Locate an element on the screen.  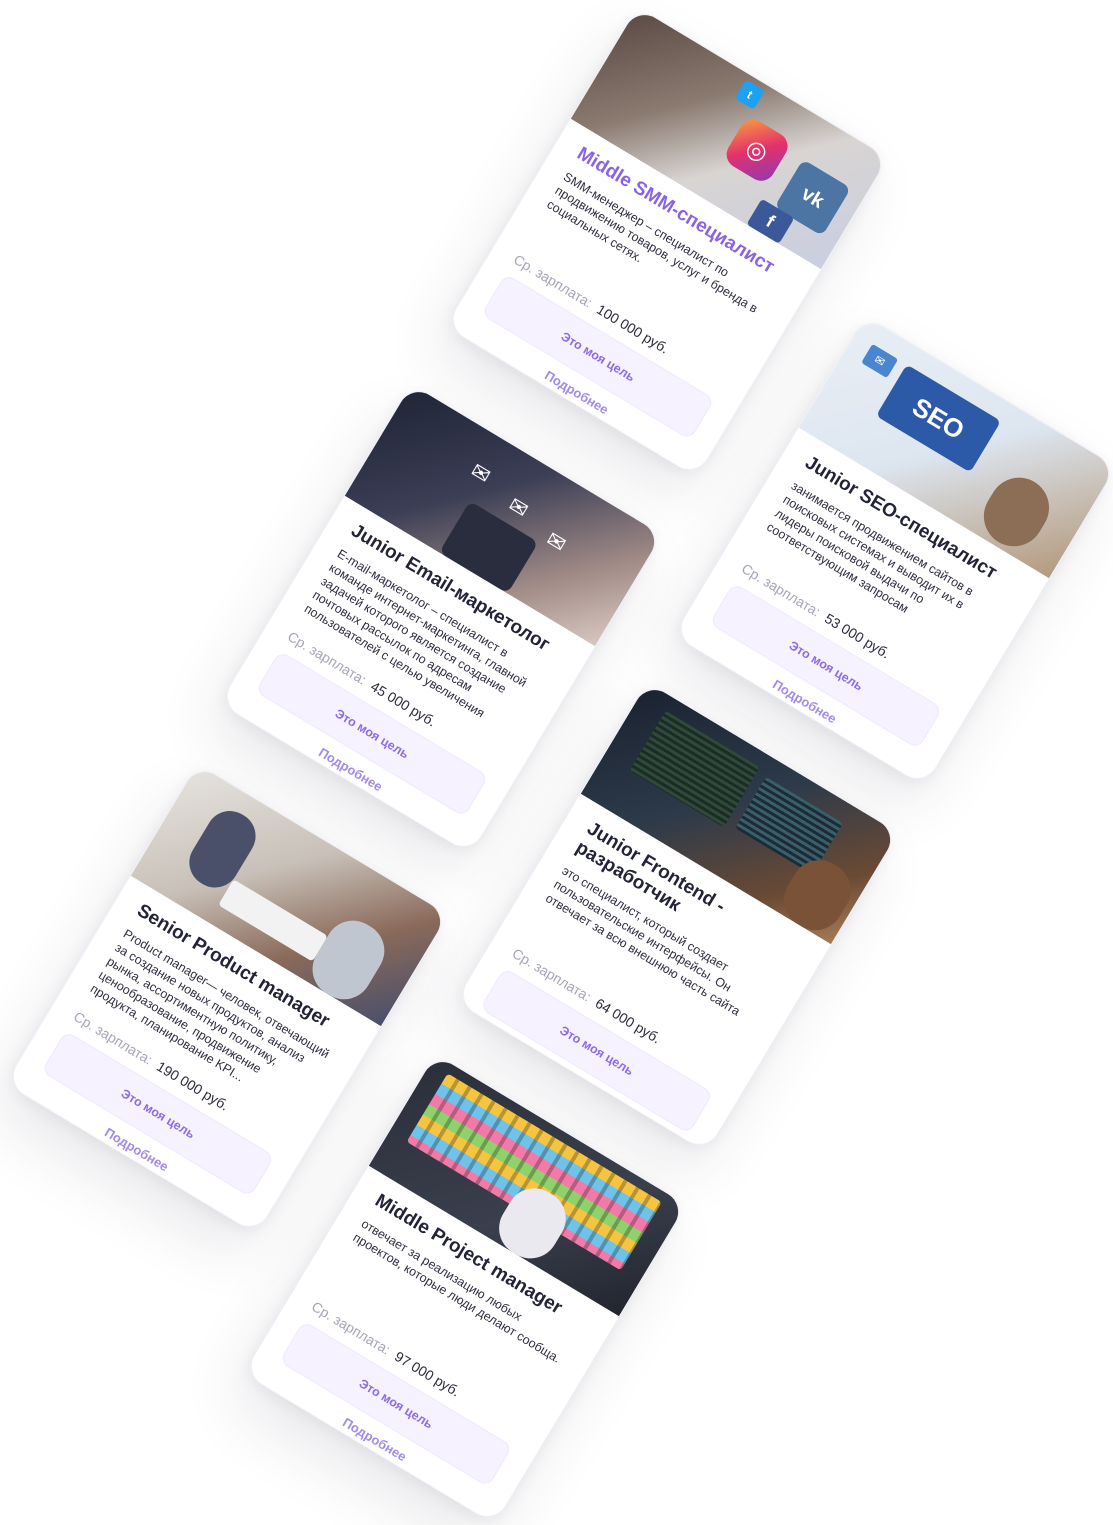
seo-text: SEO is located at coordinates (938, 418).